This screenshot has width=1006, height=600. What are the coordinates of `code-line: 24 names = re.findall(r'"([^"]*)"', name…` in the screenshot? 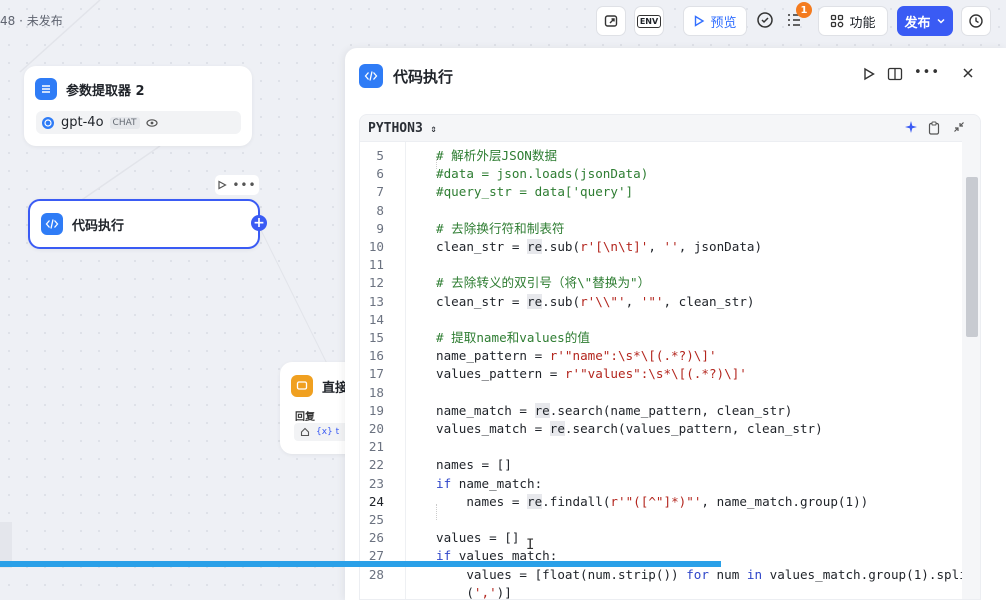 It's located at (662, 502).